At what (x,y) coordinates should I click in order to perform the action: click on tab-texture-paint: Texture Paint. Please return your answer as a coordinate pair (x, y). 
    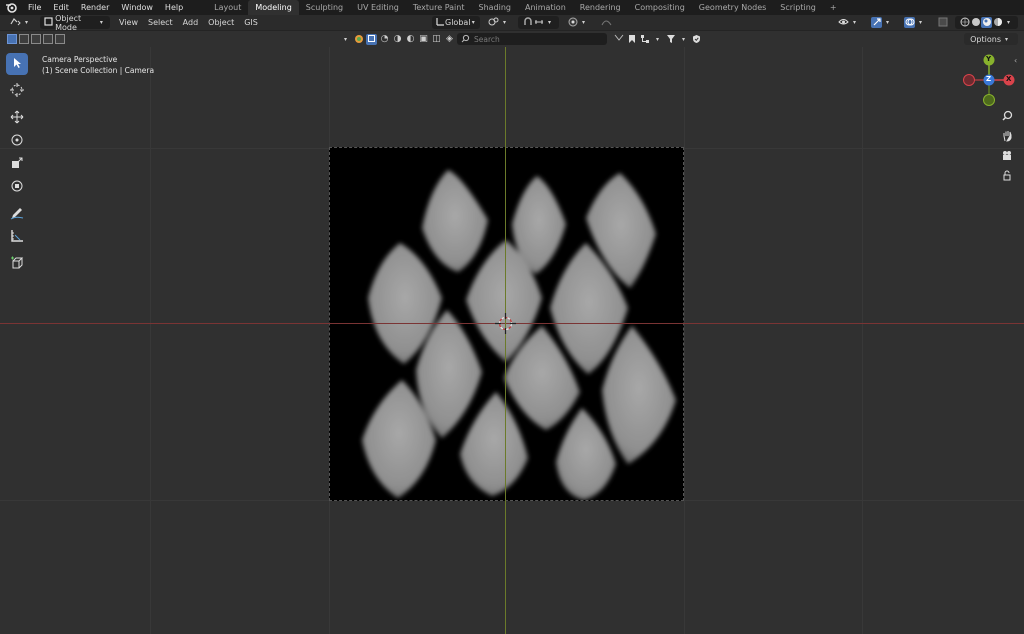
    Looking at the image, I should click on (439, 7).